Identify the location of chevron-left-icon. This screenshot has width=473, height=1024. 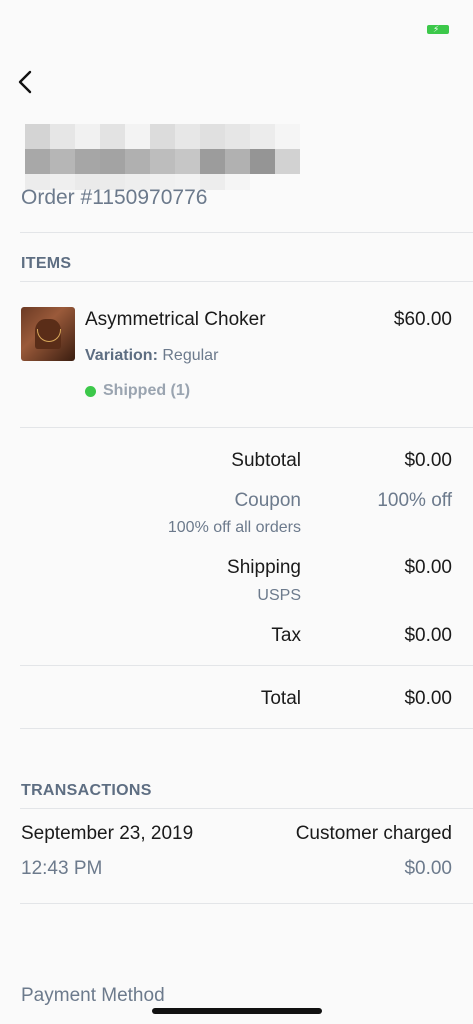
(25, 82).